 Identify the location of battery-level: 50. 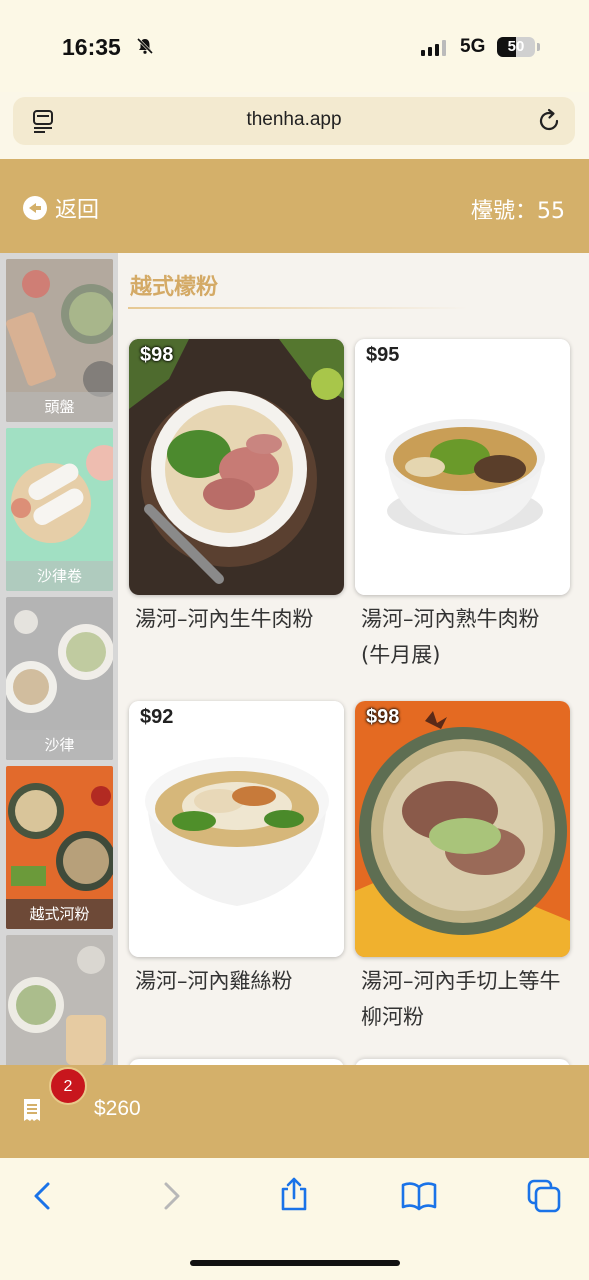
(516, 46).